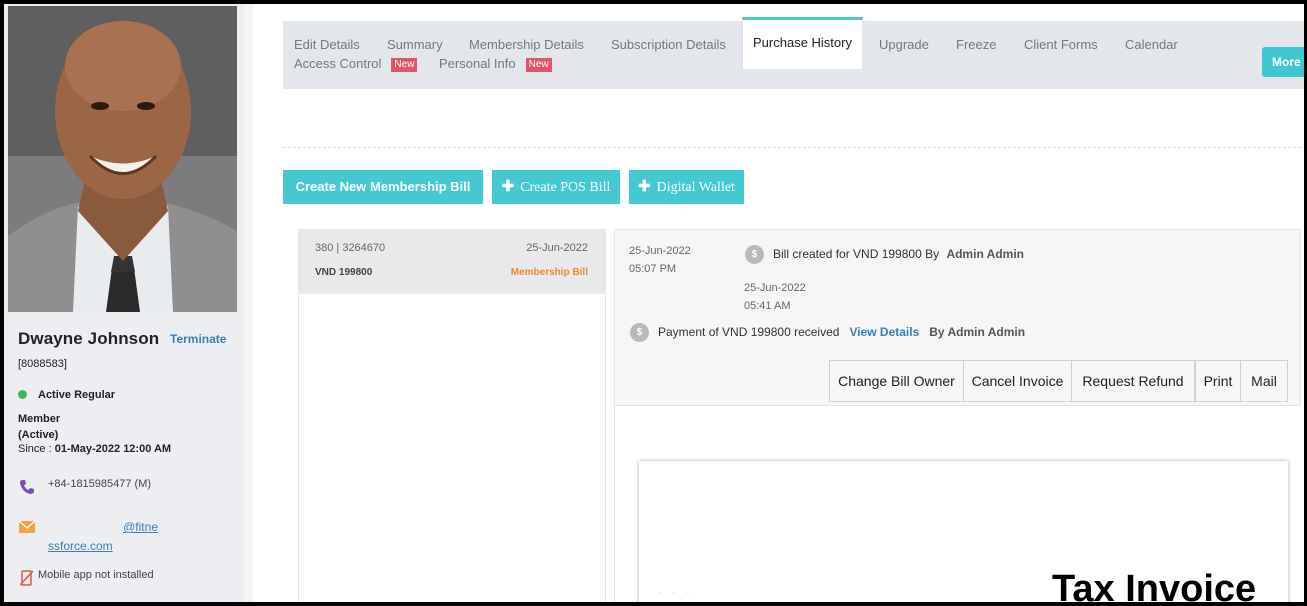 The image size is (1307, 606). Describe the element at coordinates (884, 332) in the screenshot. I see `view-details-link: View Details` at that location.